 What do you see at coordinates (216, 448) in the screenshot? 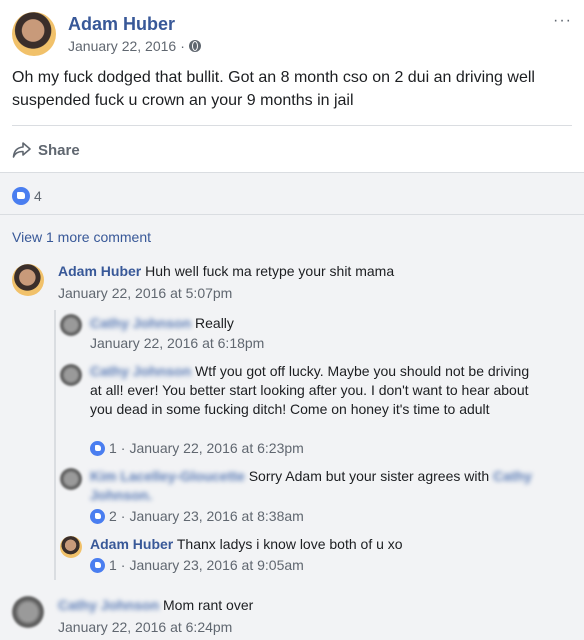
I see `reply-time: January 22, 2016 at 6:23pm` at bounding box center [216, 448].